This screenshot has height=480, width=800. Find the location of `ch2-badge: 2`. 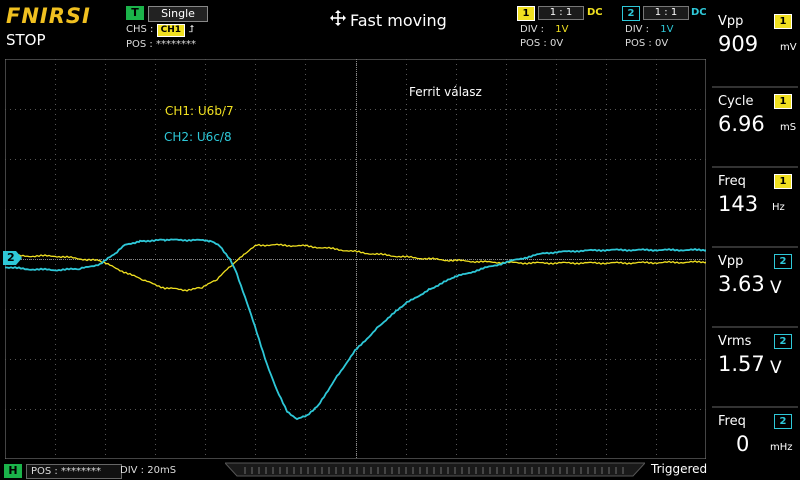

ch2-badge: 2 is located at coordinates (631, 13).